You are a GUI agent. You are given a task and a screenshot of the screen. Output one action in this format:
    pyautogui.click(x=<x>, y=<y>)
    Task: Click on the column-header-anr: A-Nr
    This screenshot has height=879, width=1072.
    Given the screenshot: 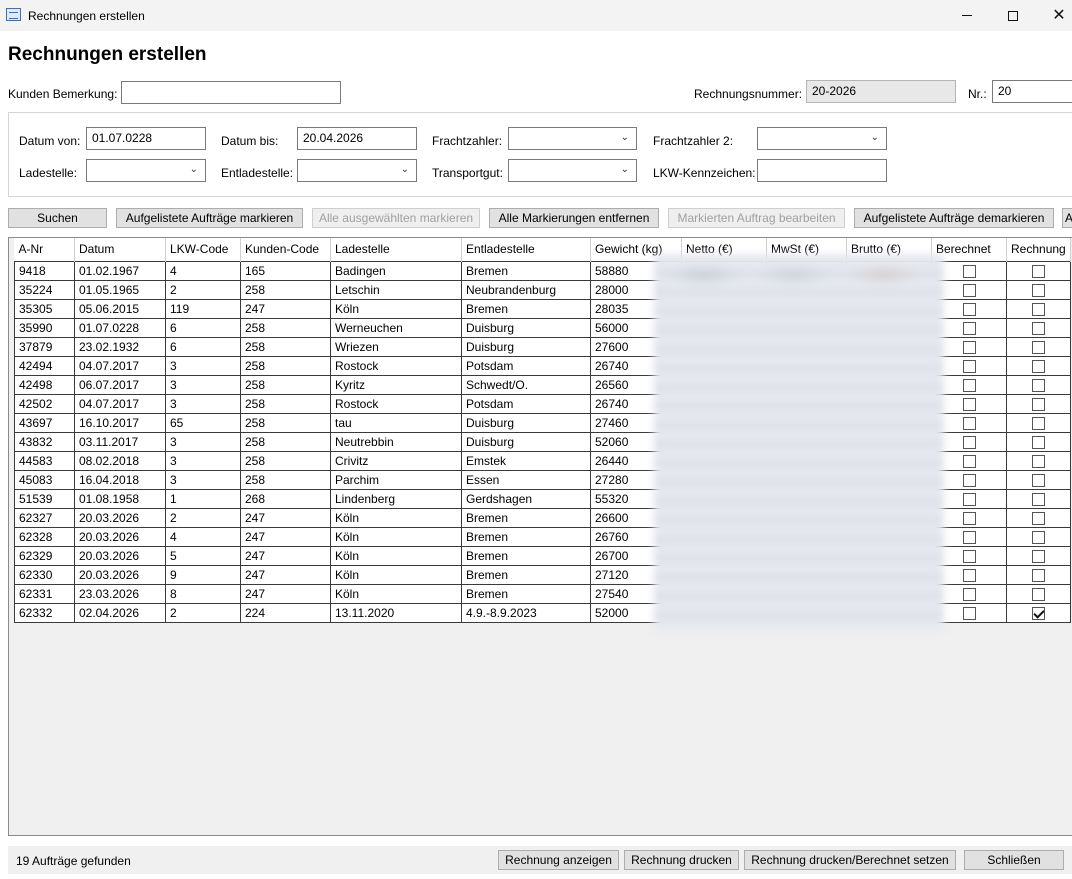 What is the action you would take?
    pyautogui.click(x=44, y=249)
    